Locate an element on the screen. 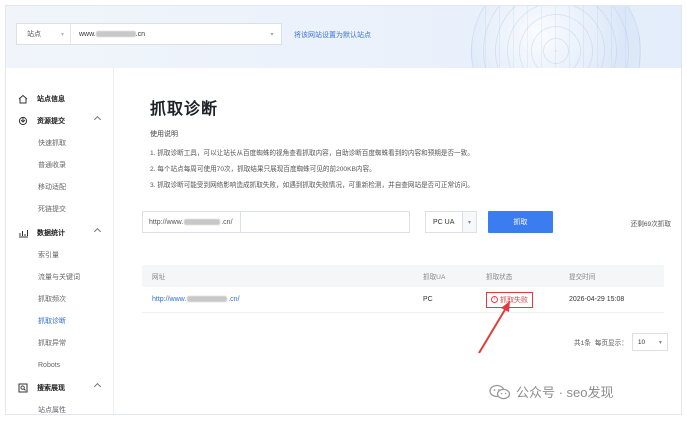 The image size is (687, 421). top-banner: 站点 ▾ www. .cn ▾ 将该网站设置为默认站点 is located at coordinates (343, 37).